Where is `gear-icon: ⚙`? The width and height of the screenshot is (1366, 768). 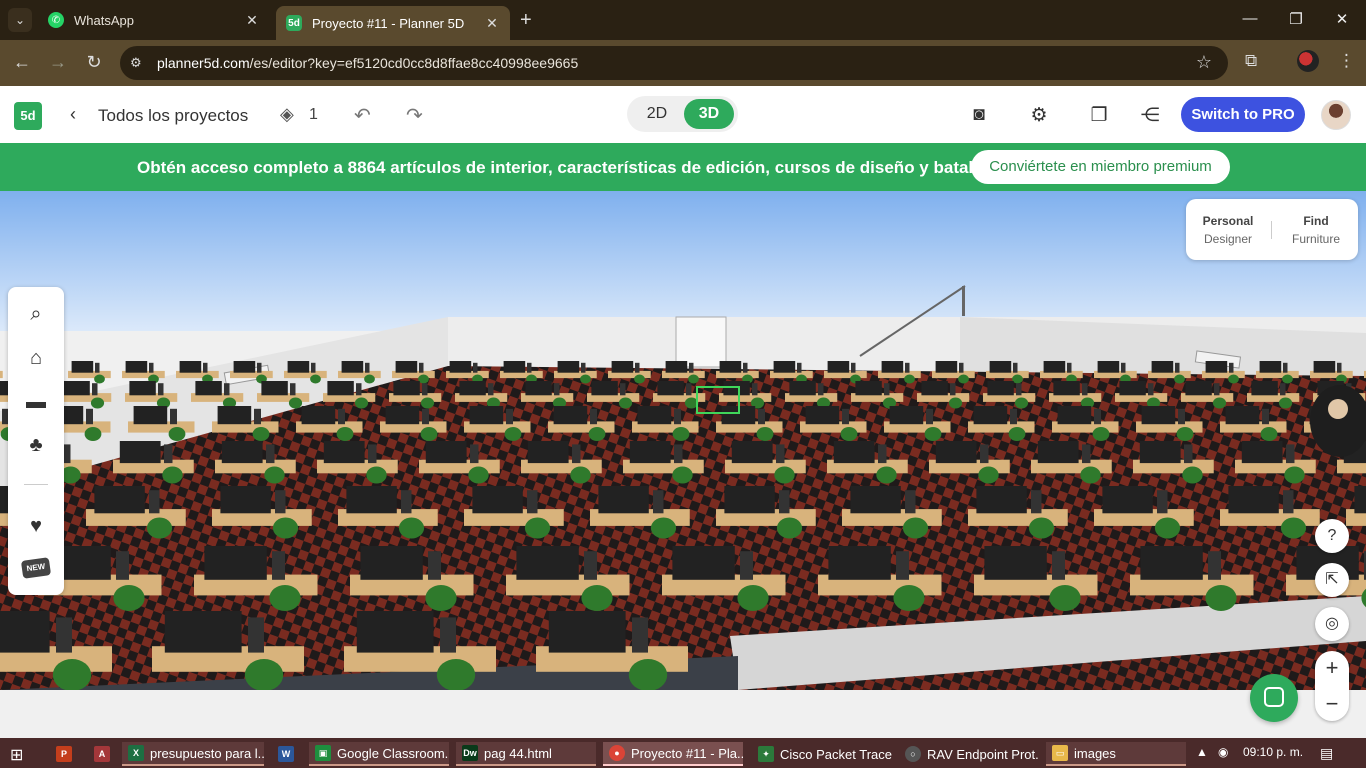
gear-icon: ⚙ is located at coordinates (1039, 115).